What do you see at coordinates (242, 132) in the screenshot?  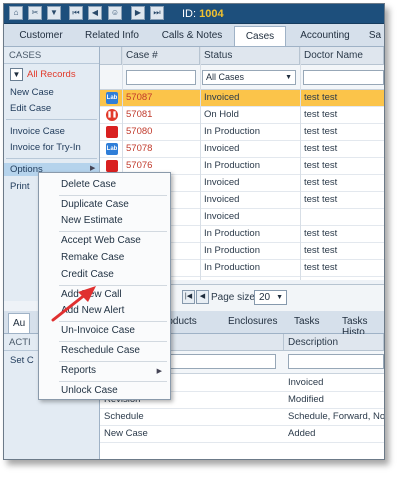 I see `table-row: 57080 In Production test test` at bounding box center [242, 132].